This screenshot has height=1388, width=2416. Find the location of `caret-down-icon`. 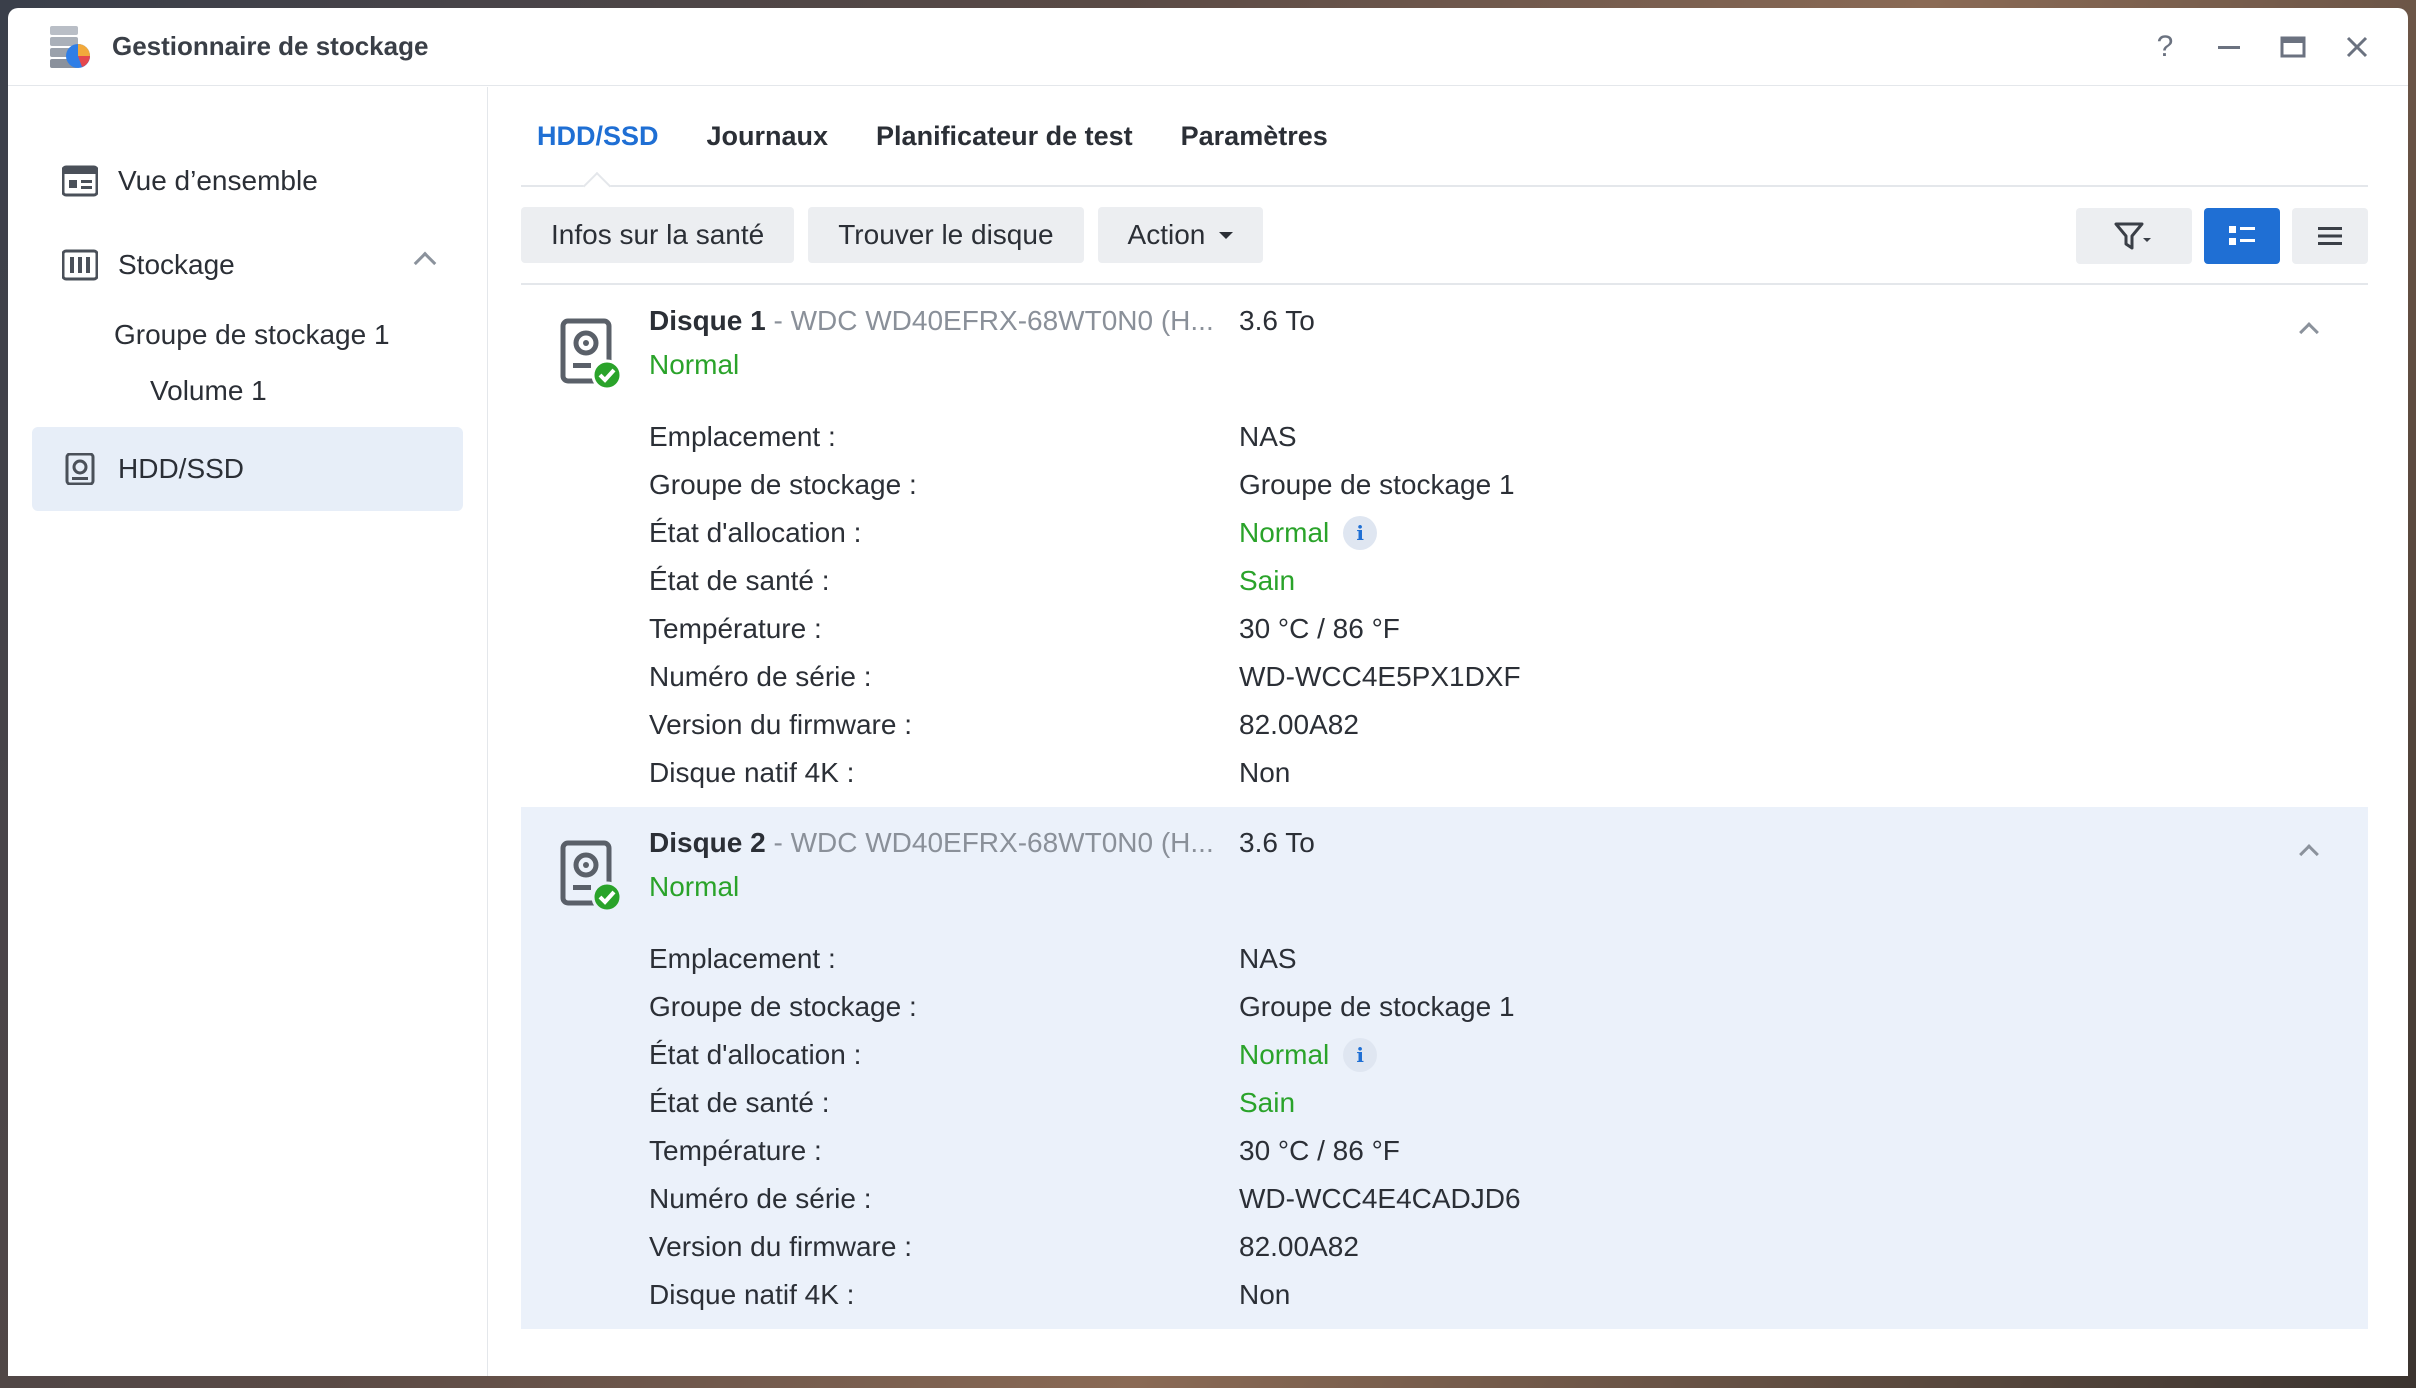

caret-down-icon is located at coordinates (1226, 235).